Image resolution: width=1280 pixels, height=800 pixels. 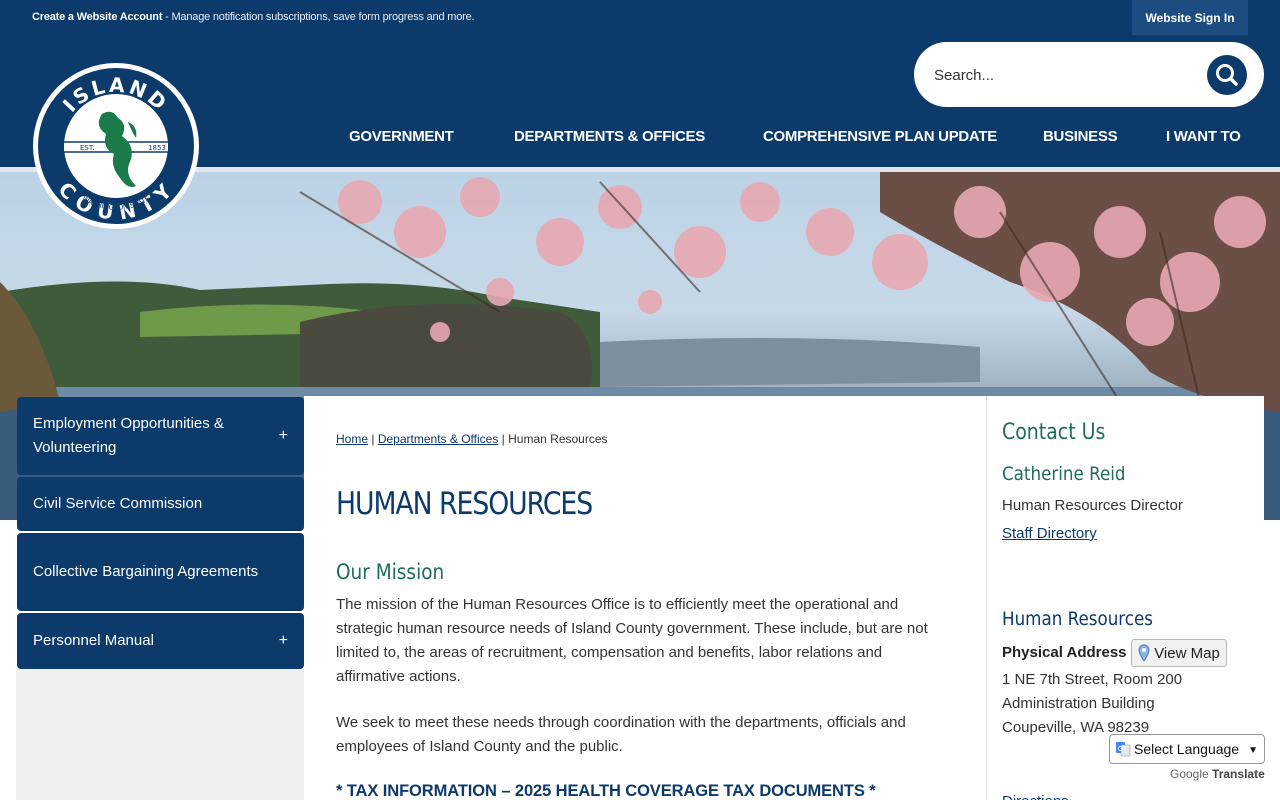 What do you see at coordinates (1203, 139) in the screenshot?
I see `nav-i-want-to: I WANT TO` at bounding box center [1203, 139].